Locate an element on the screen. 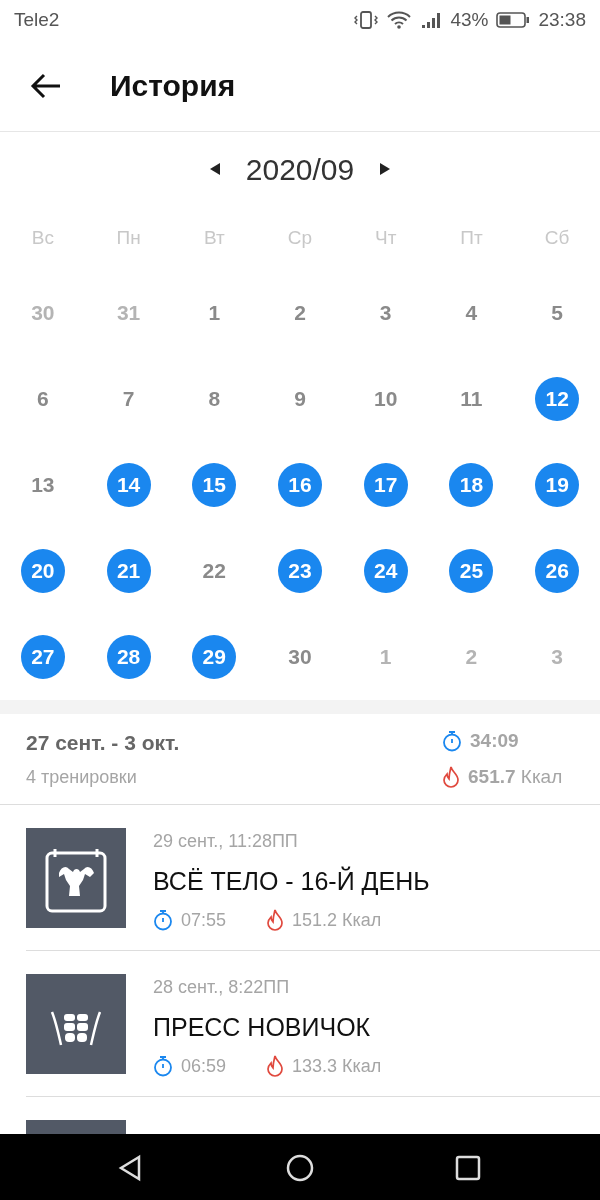 The width and height of the screenshot is (600, 1200). calendar-day: 22 is located at coordinates (214, 571).